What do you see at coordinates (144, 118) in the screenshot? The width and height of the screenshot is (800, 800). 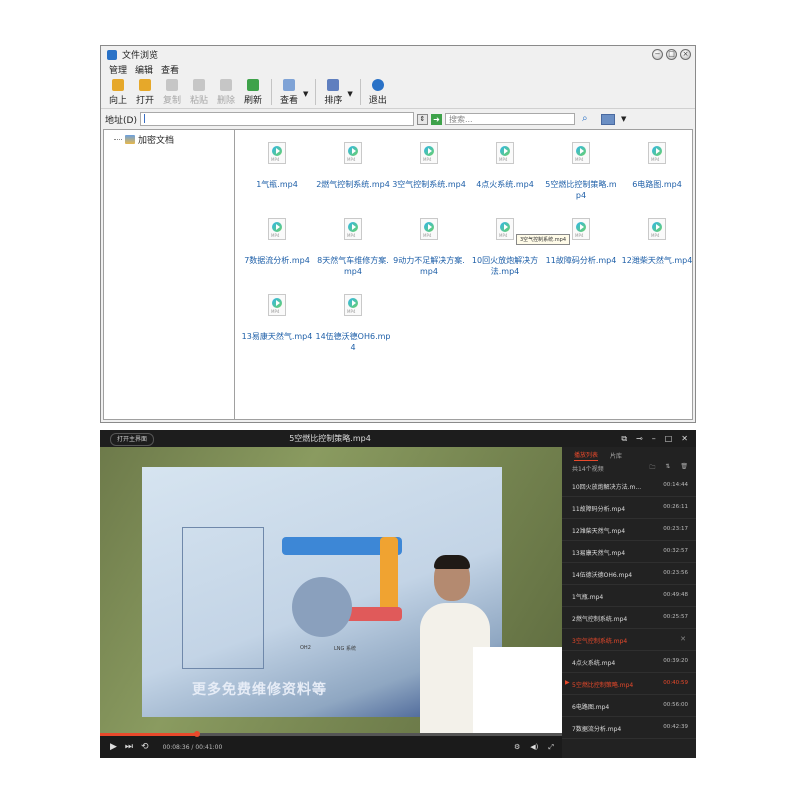 I see `text-cursor` at bounding box center [144, 118].